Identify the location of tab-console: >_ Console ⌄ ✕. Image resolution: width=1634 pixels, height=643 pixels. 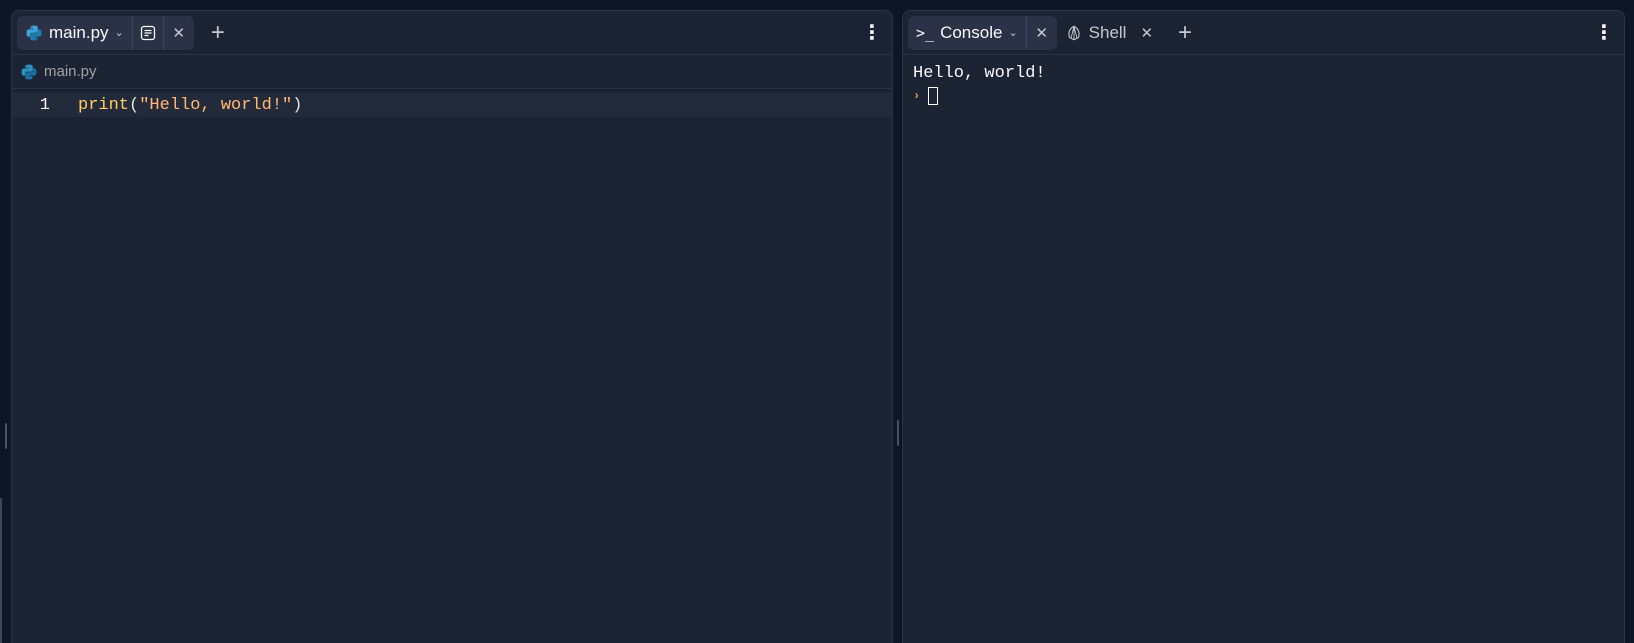
(982, 32).